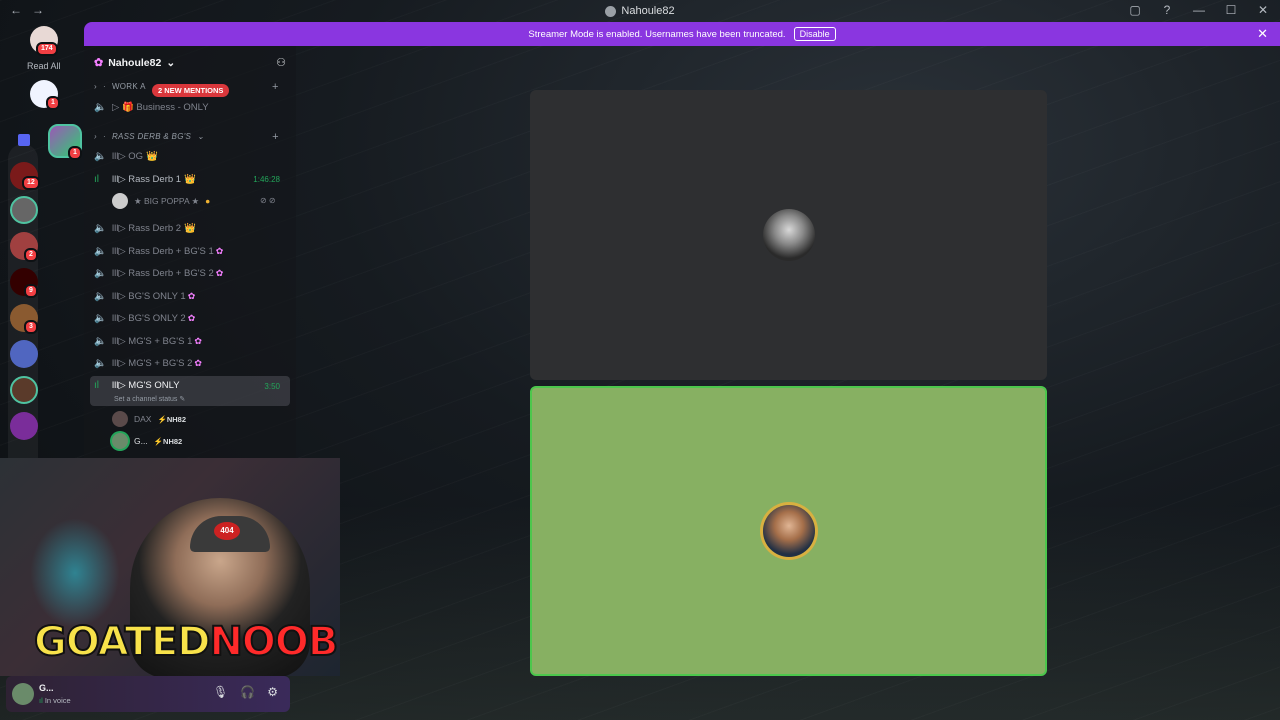 This screenshot has width=1280, height=720. Describe the element at coordinates (148, 694) in the screenshot. I see `user-panel: G... ıl In voice 🎙 🎧 ⚙` at that location.